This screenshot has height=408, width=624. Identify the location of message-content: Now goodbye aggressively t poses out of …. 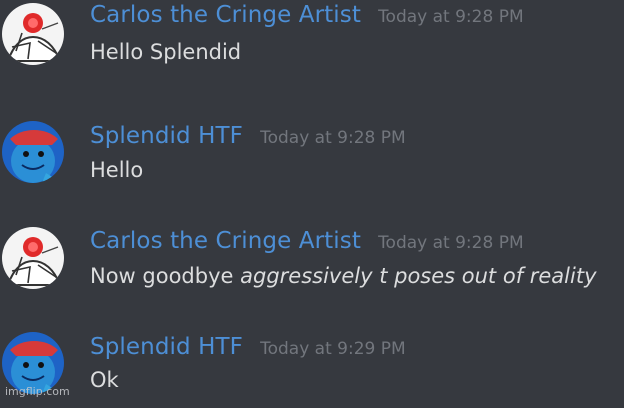
(343, 276).